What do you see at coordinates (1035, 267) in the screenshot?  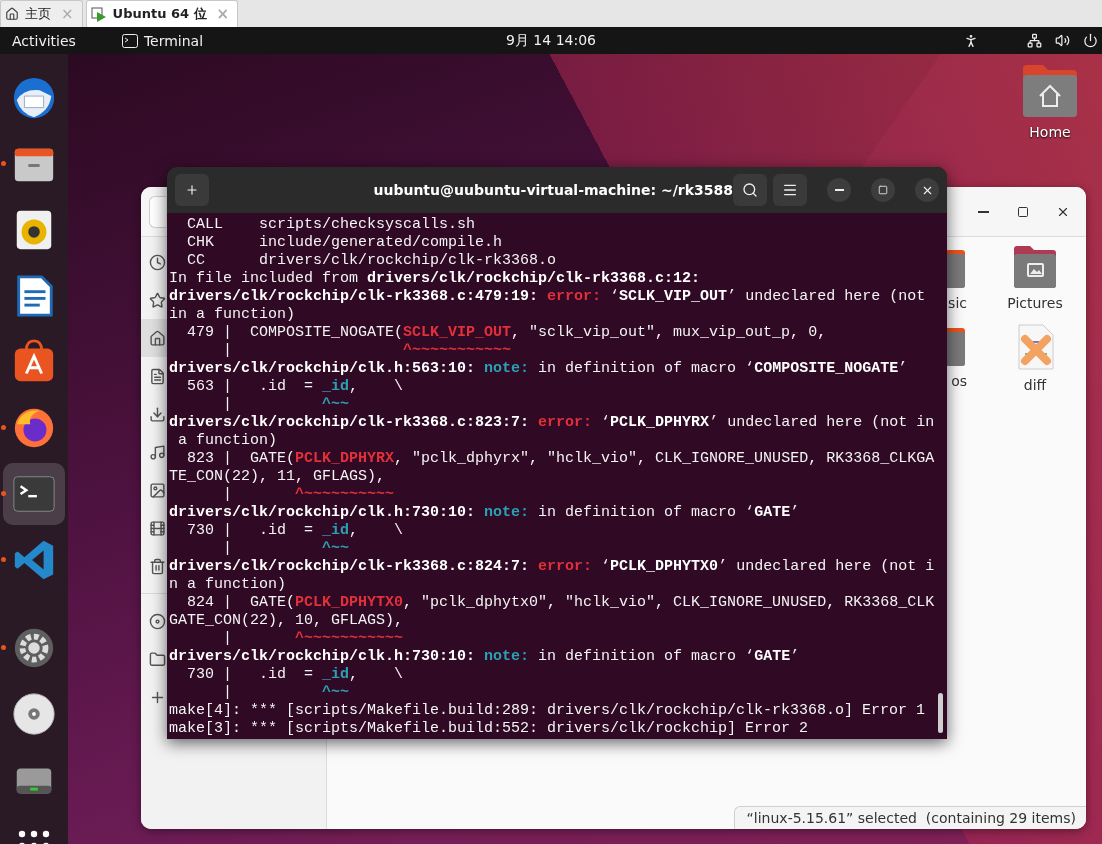 I see `pictures-folder-icon` at bounding box center [1035, 267].